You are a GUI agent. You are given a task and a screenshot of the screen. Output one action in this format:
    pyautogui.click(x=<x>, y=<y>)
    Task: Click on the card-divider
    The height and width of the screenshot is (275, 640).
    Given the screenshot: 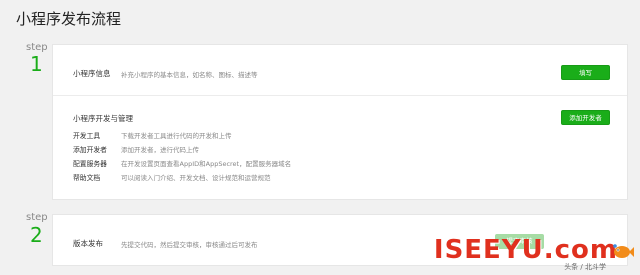 What is the action you would take?
    pyautogui.click(x=340, y=95)
    